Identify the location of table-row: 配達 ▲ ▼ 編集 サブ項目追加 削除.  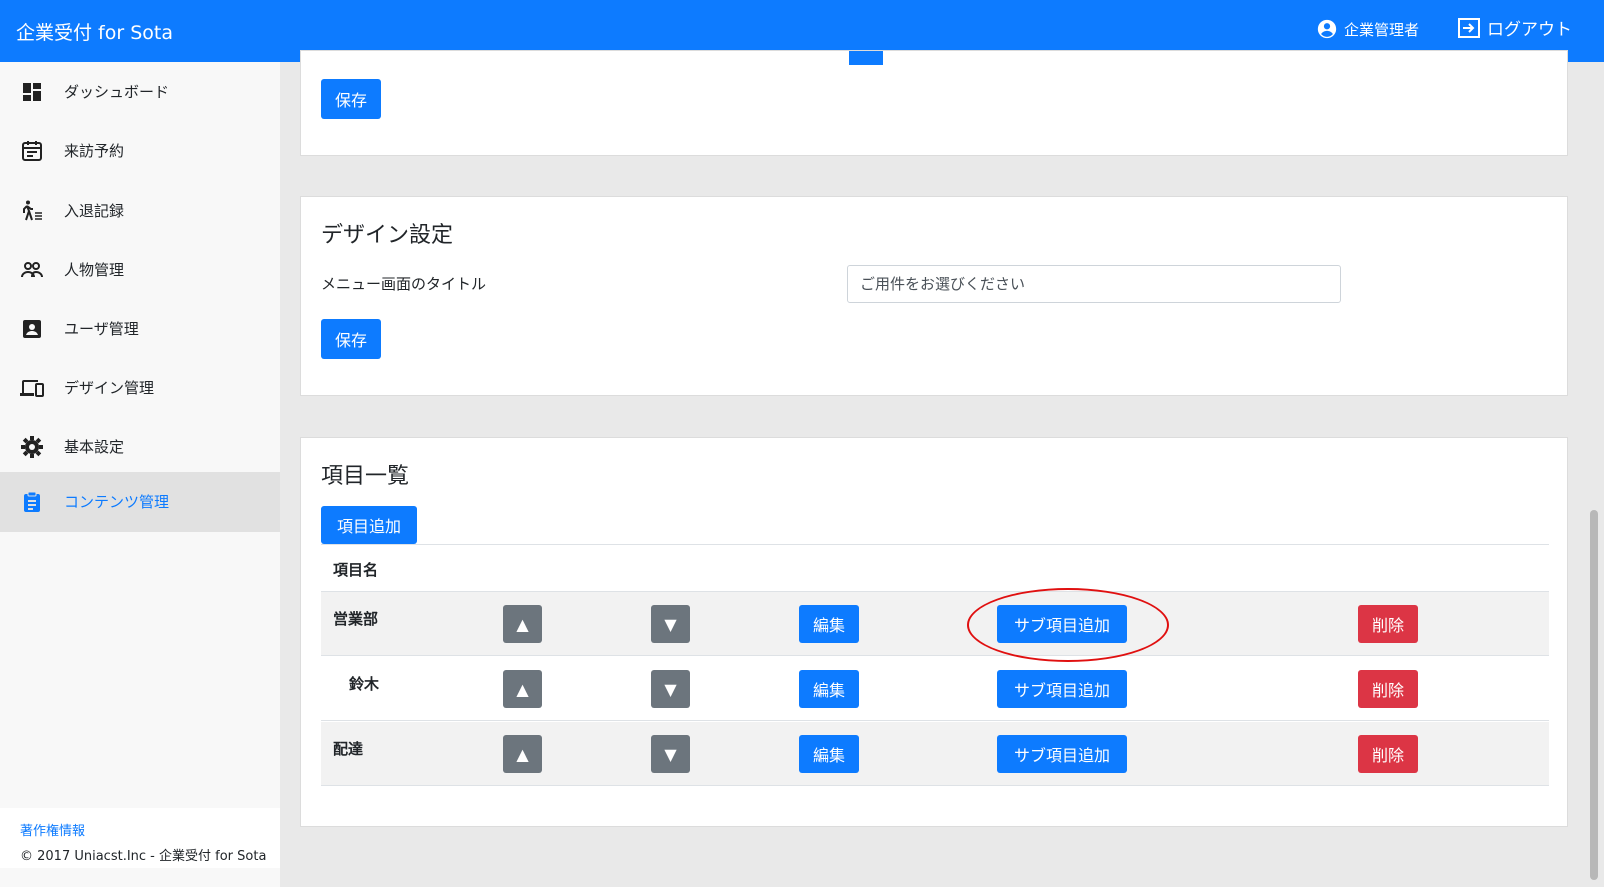
(935, 754).